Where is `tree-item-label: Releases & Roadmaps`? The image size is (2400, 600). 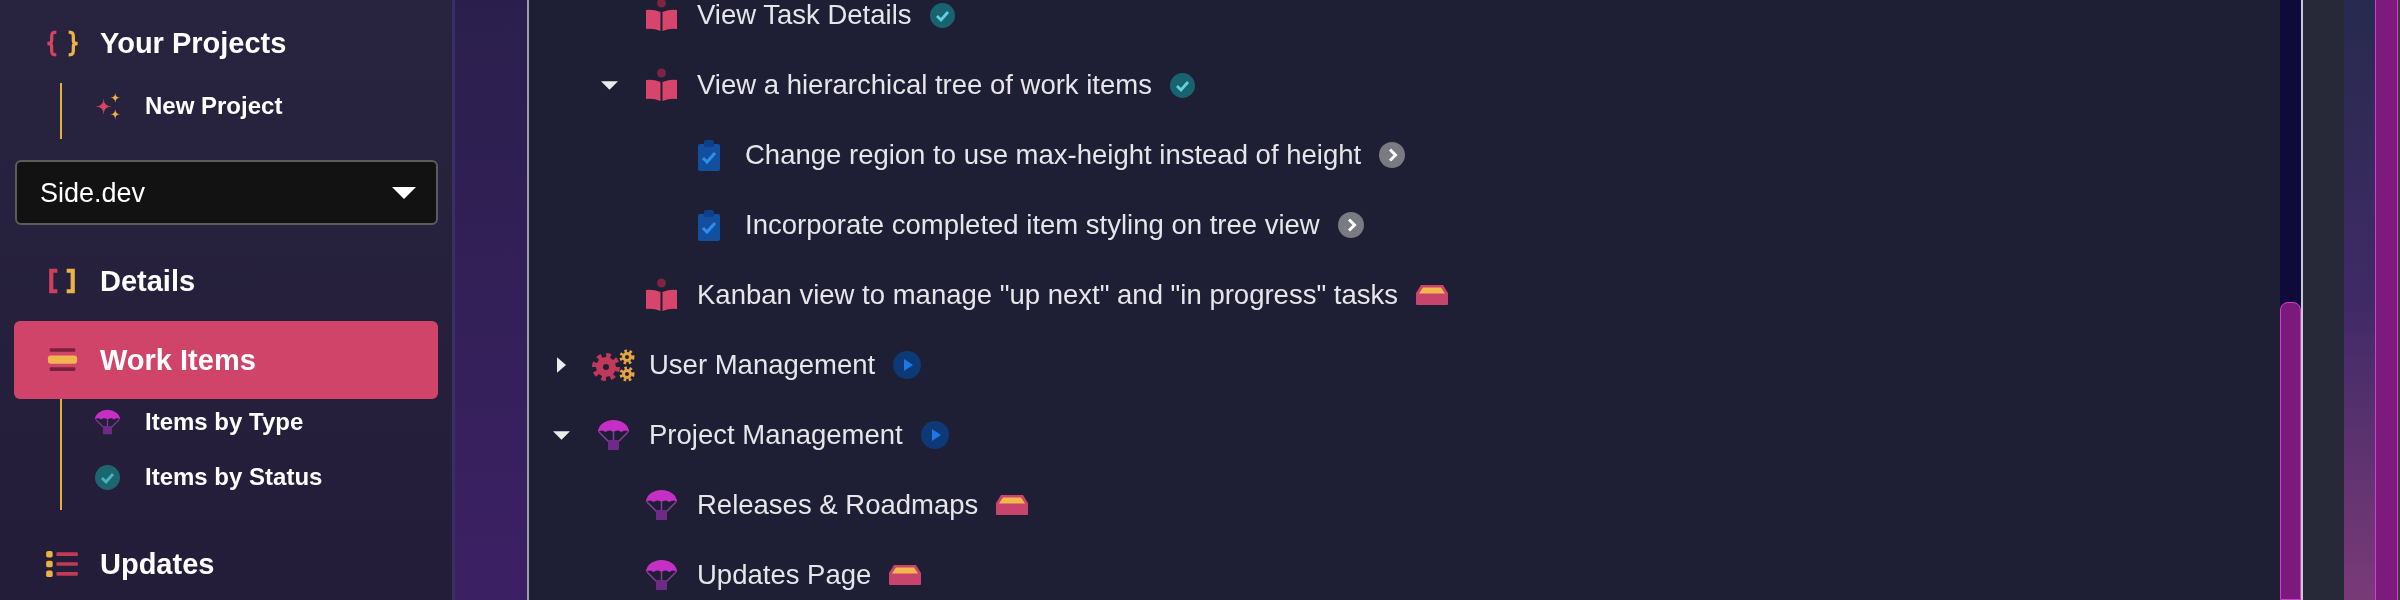
tree-item-label: Releases & Roadmaps is located at coordinates (838, 505).